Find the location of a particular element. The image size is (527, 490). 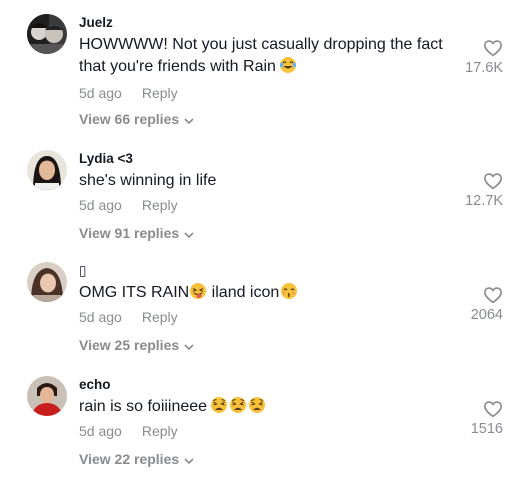

comment-username: Juelz is located at coordinates (96, 23).